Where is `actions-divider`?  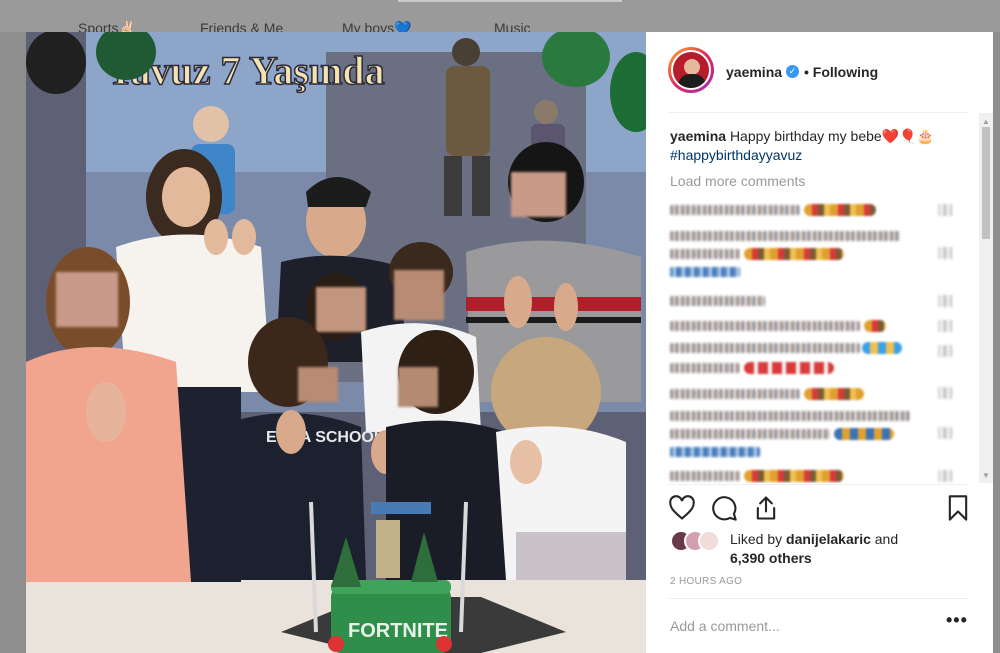 actions-divider is located at coordinates (818, 484).